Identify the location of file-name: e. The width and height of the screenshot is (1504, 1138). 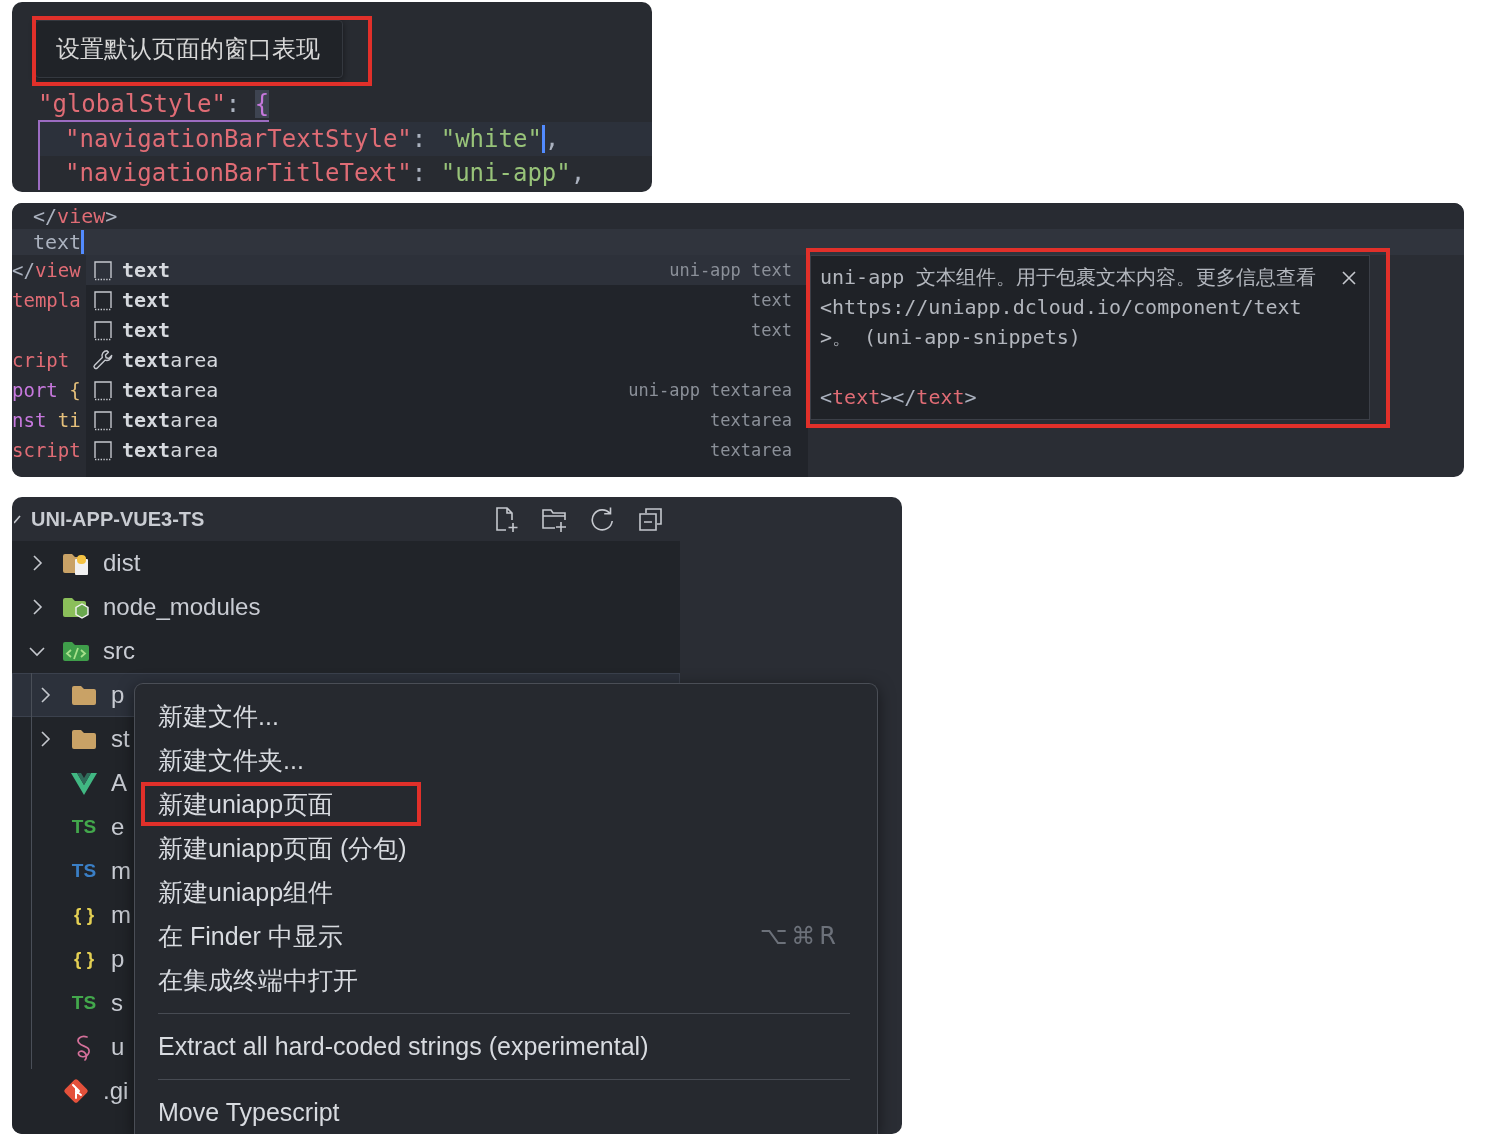
(118, 827).